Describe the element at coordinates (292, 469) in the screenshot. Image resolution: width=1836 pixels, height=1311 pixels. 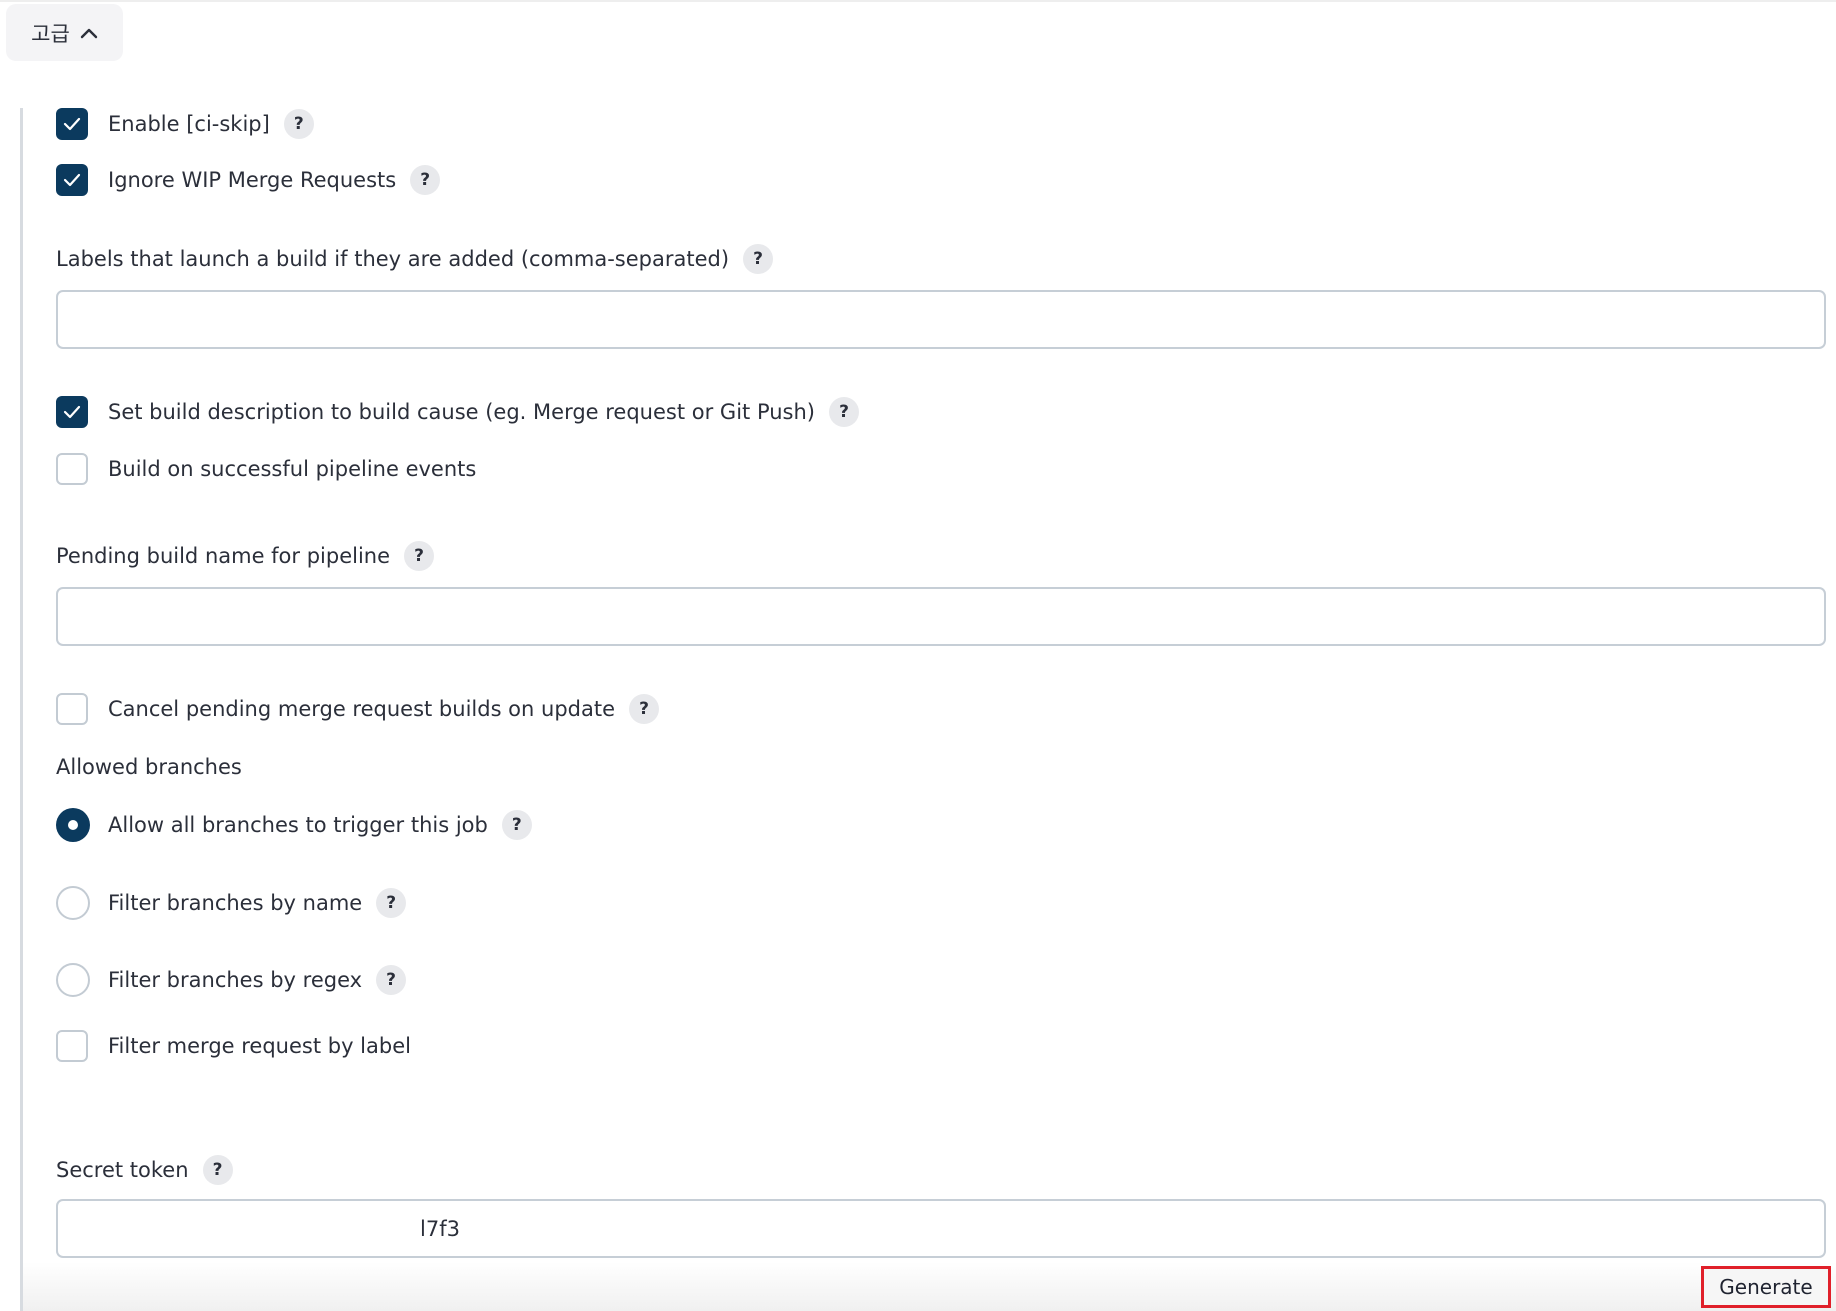
I see `build-on-pipeline-label: Build on successful pipeline events` at that location.